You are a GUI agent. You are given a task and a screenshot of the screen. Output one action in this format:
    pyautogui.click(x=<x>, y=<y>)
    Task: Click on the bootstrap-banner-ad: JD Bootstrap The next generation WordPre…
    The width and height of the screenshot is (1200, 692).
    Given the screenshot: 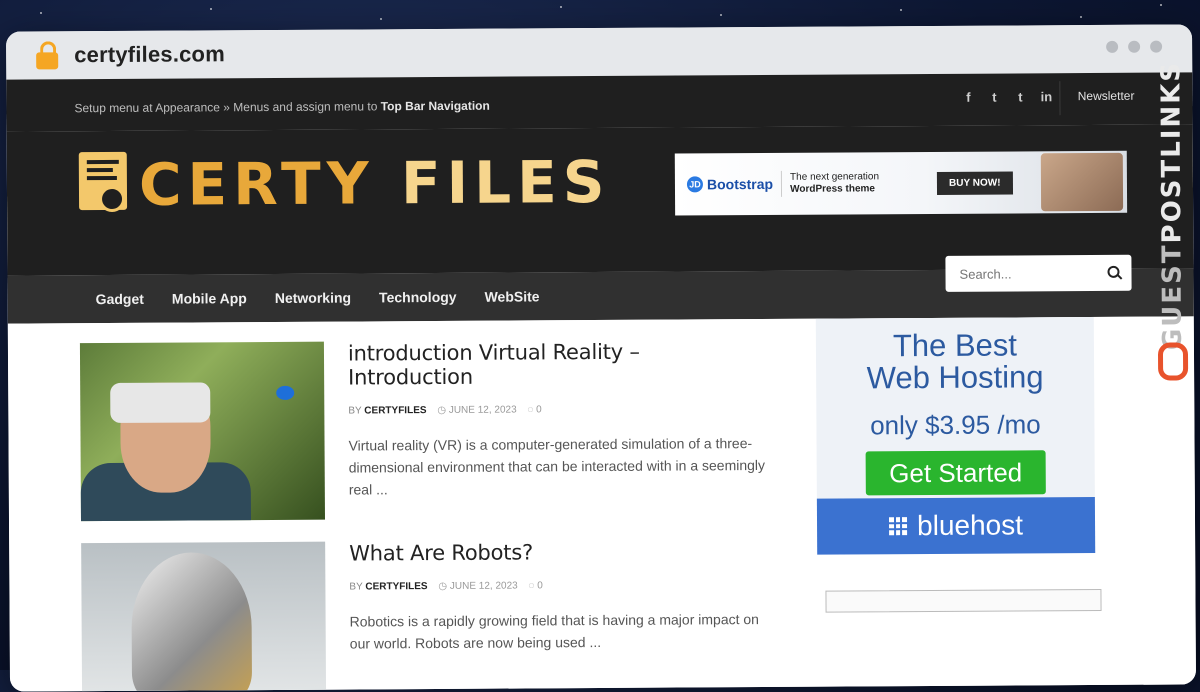 What is the action you would take?
    pyautogui.click(x=901, y=183)
    